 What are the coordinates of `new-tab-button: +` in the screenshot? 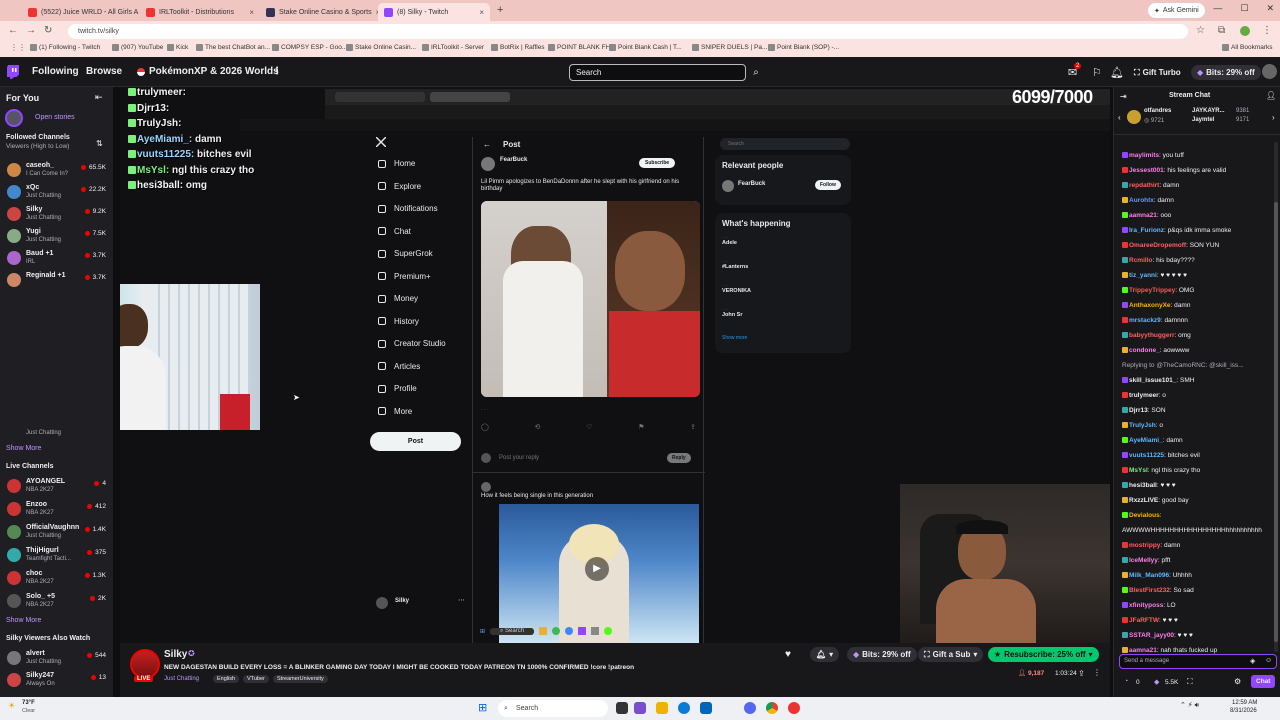 It's located at (500, 10).